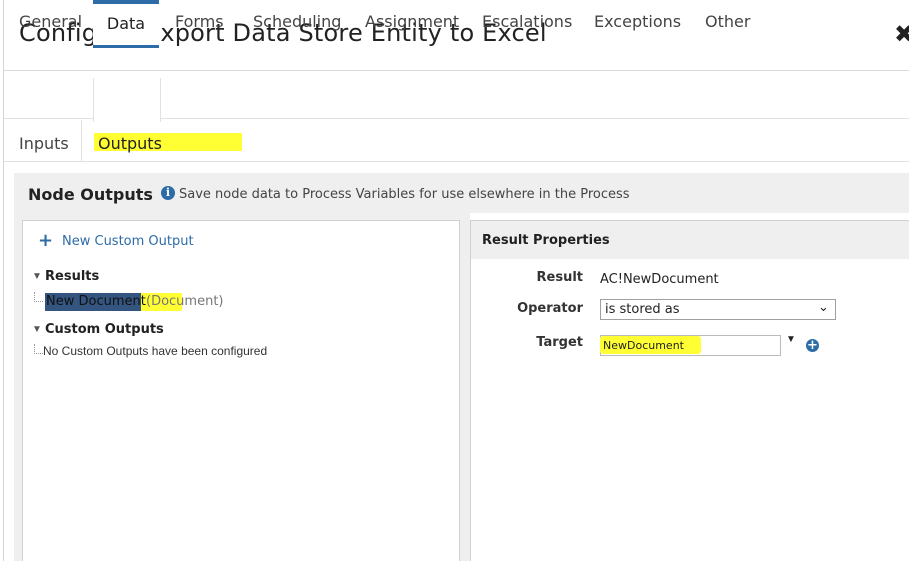 This screenshot has width=909, height=561. Describe the element at coordinates (823, 307) in the screenshot. I see `chevron-down-icon: ⌄` at that location.